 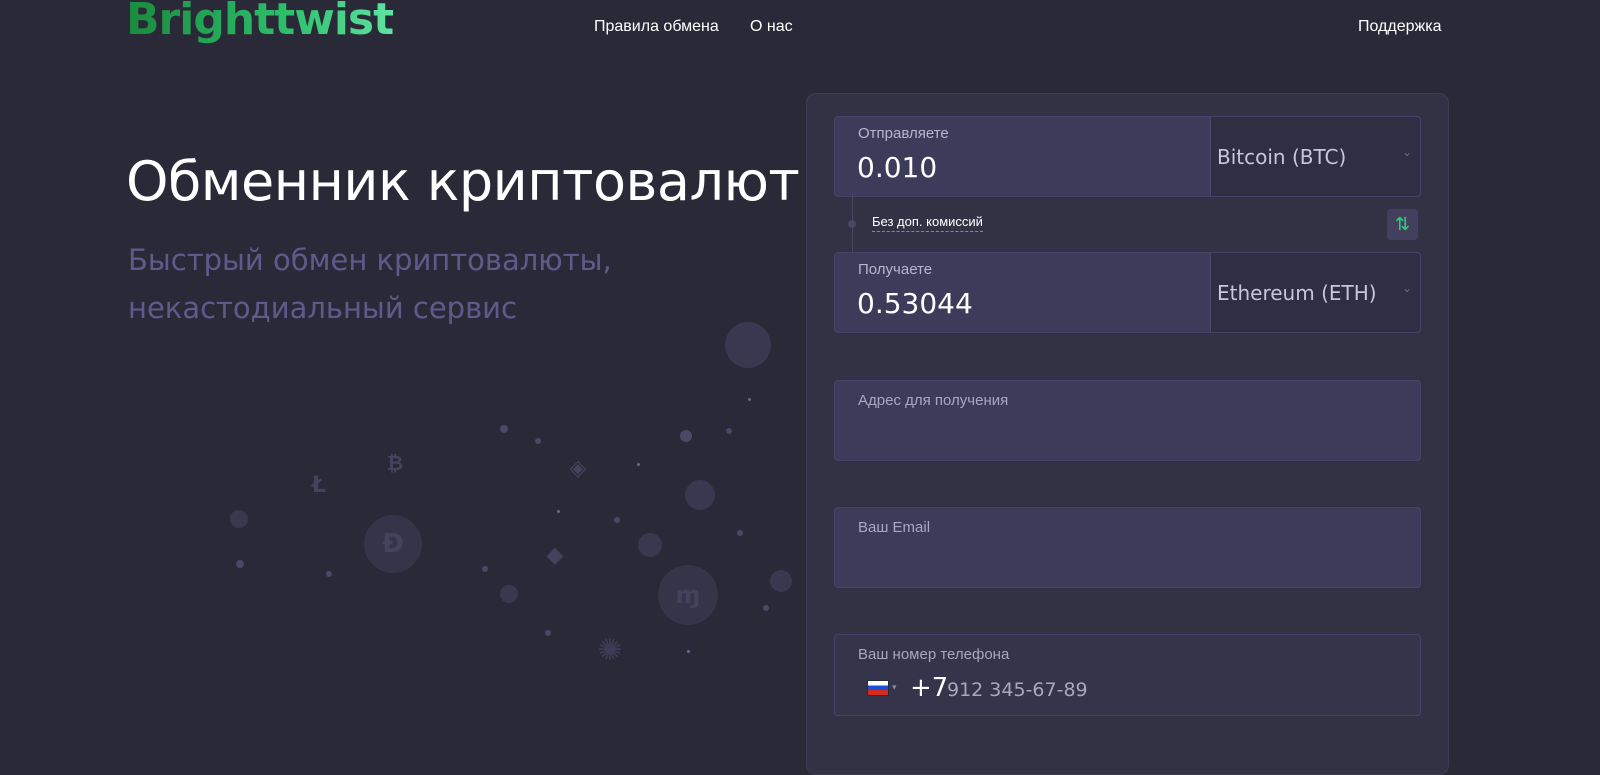 I want to click on receive-amount-input: 0.53044, so click(x=915, y=303).